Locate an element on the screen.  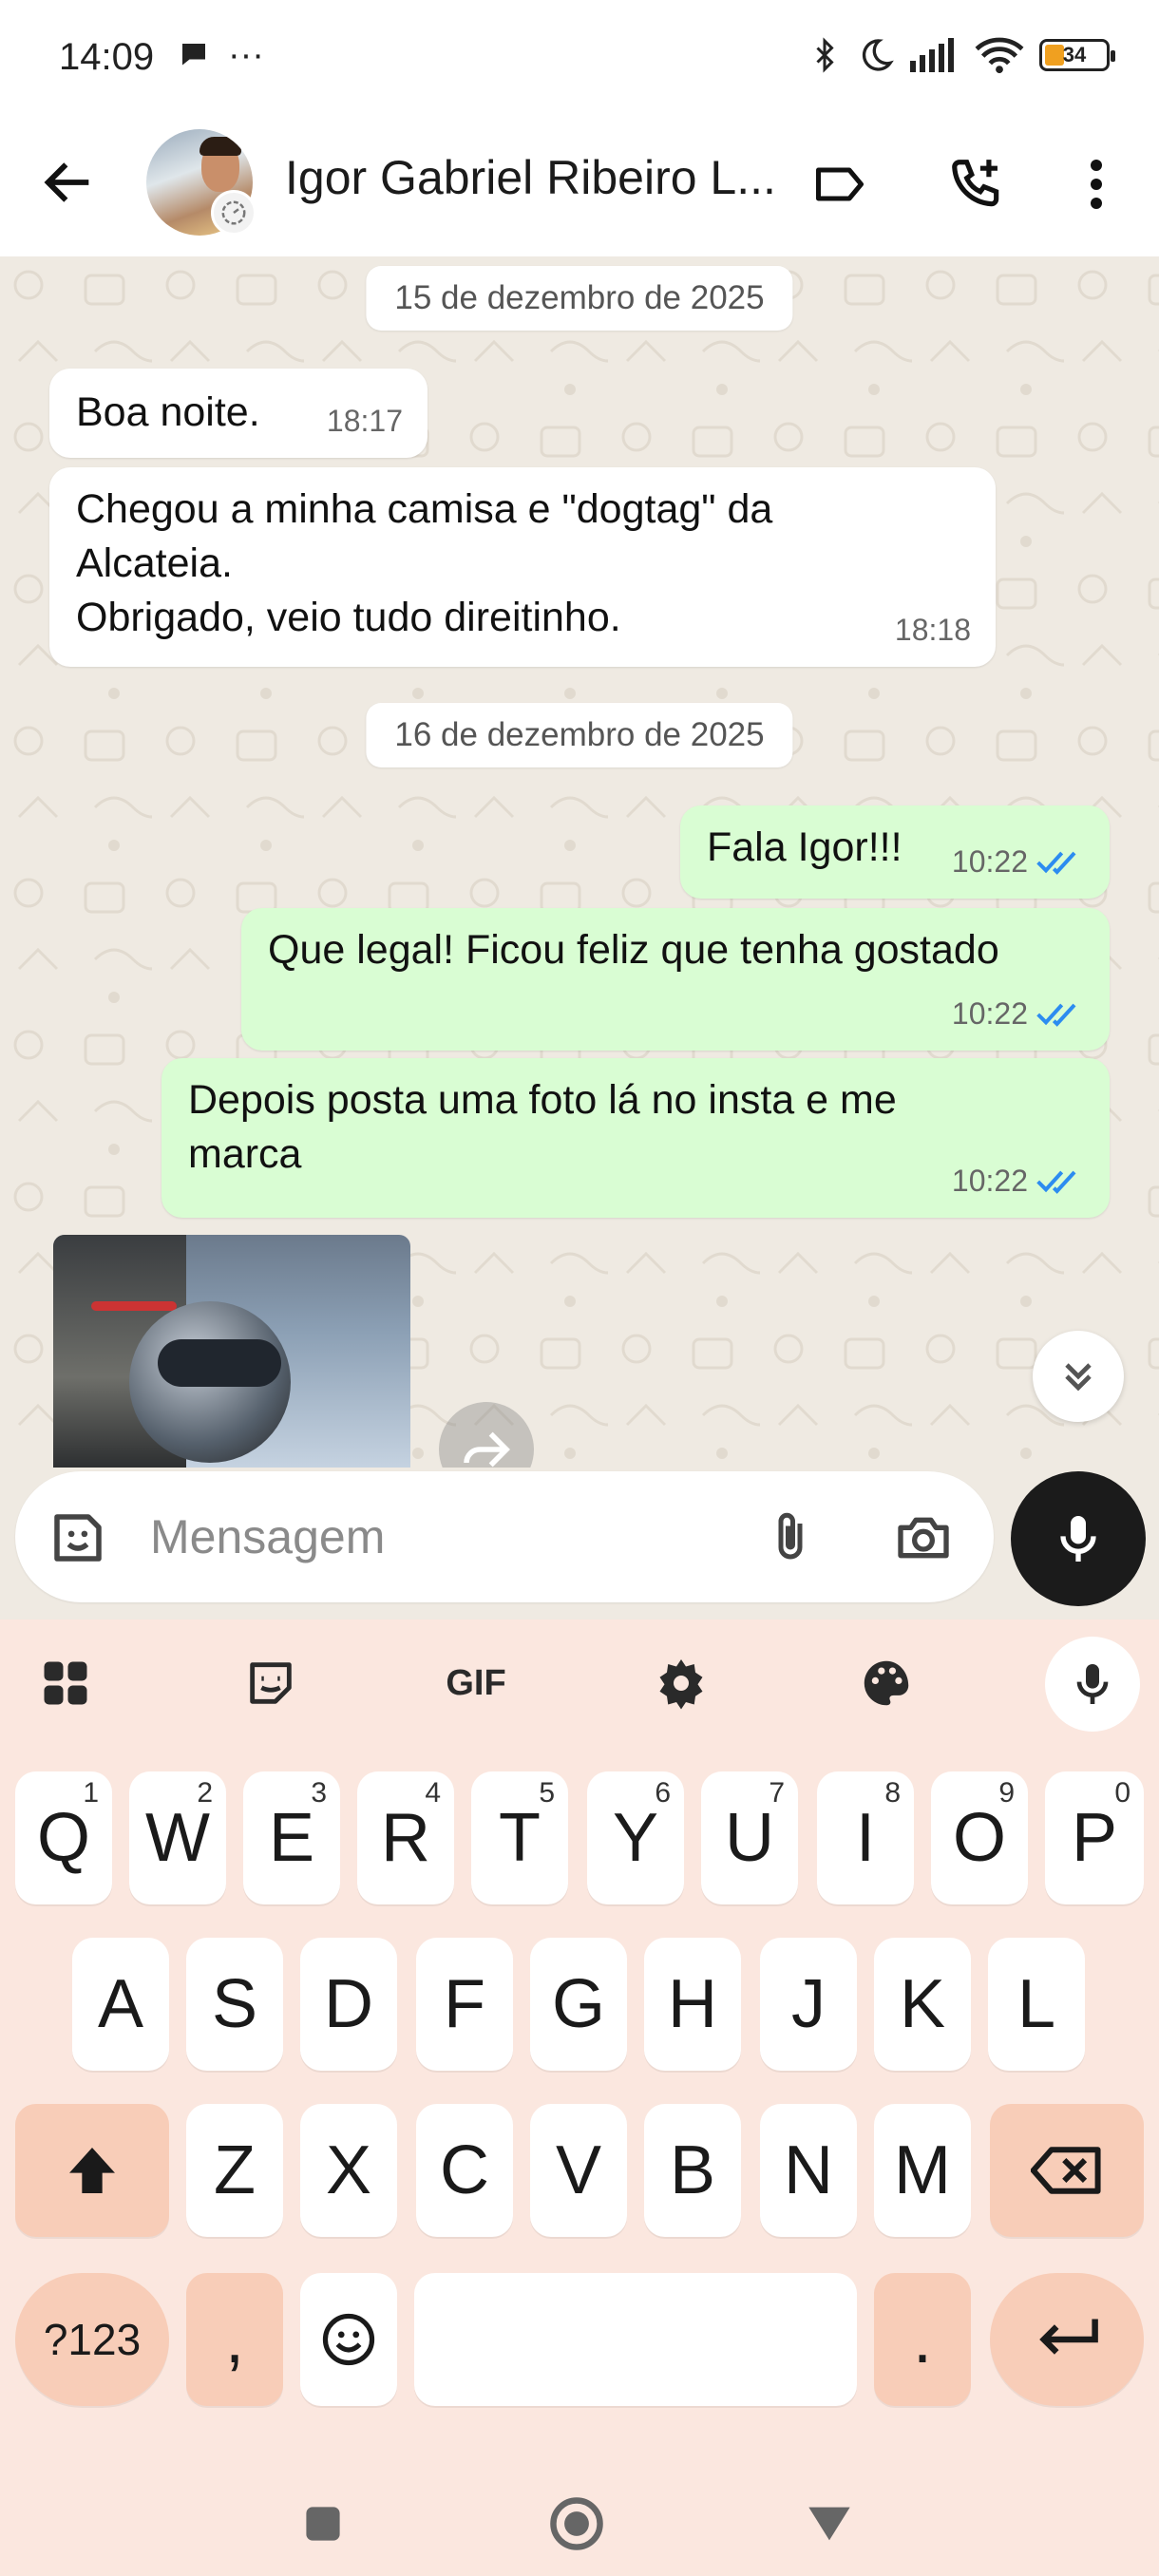
shift-arrow-icon is located at coordinates (92, 2170).